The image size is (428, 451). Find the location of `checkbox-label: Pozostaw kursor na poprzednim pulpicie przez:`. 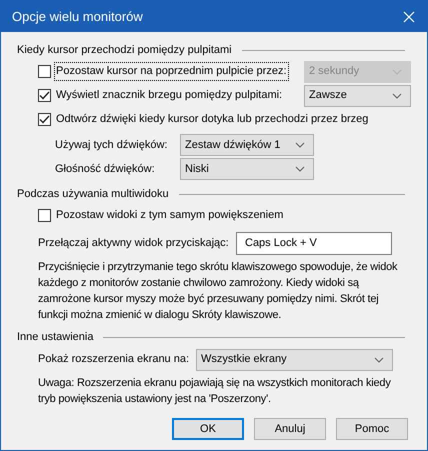

checkbox-label: Pozostaw kursor na poprzednim pulpicie przez: is located at coordinates (171, 71).